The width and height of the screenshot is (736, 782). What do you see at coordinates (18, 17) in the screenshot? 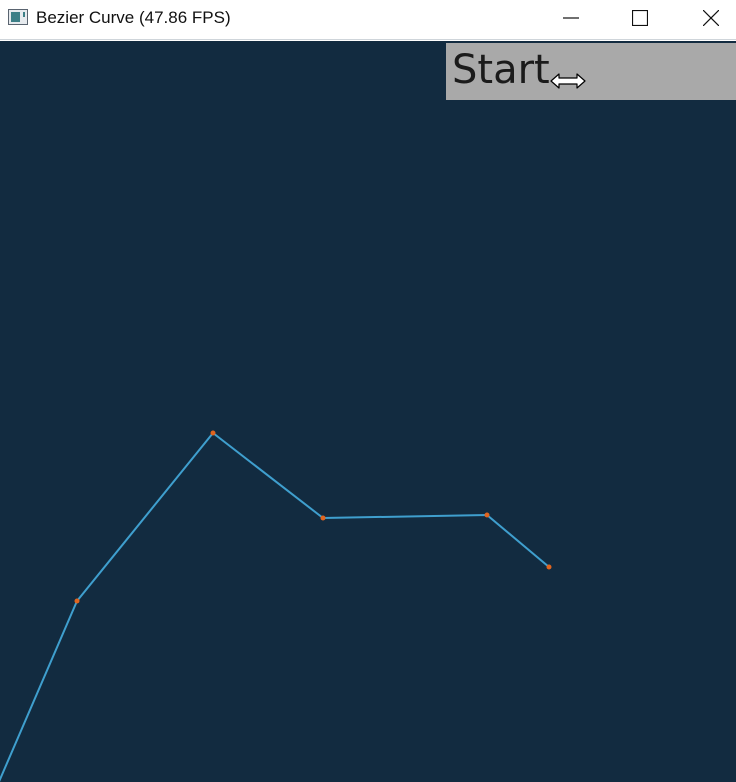
I see `app-window-icon` at bounding box center [18, 17].